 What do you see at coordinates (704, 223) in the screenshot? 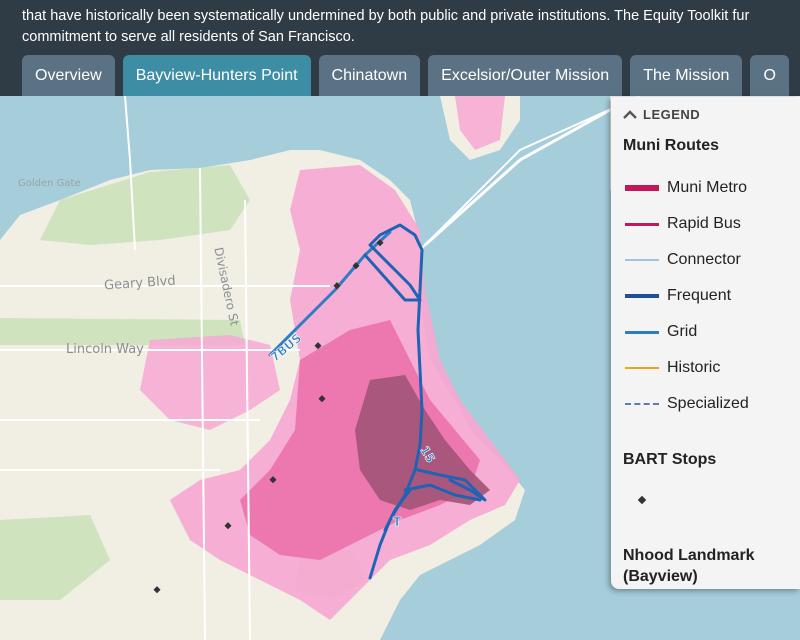
I see `legend-item-label: Rapid Bus` at bounding box center [704, 223].